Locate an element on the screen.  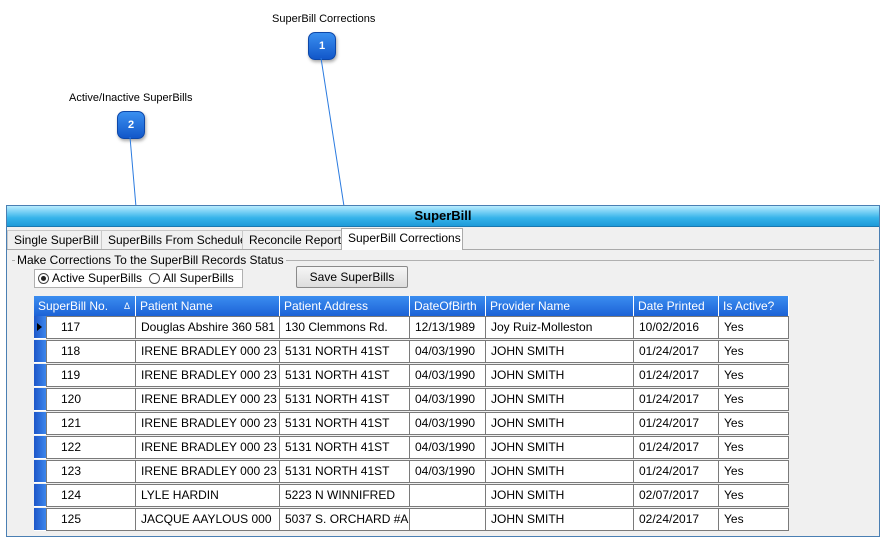
cell-patient-address: 5037 S. ORCHARD #A is located at coordinates (345, 519).